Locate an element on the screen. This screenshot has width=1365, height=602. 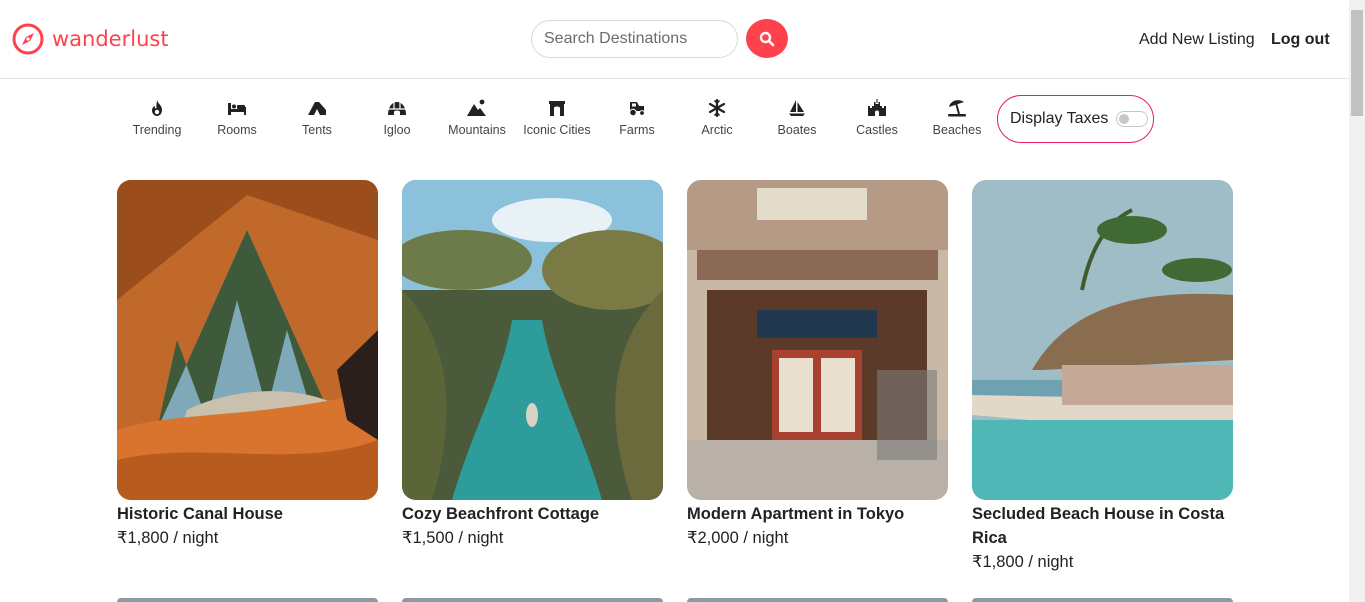
tax-switch is located at coordinates (1132, 119).